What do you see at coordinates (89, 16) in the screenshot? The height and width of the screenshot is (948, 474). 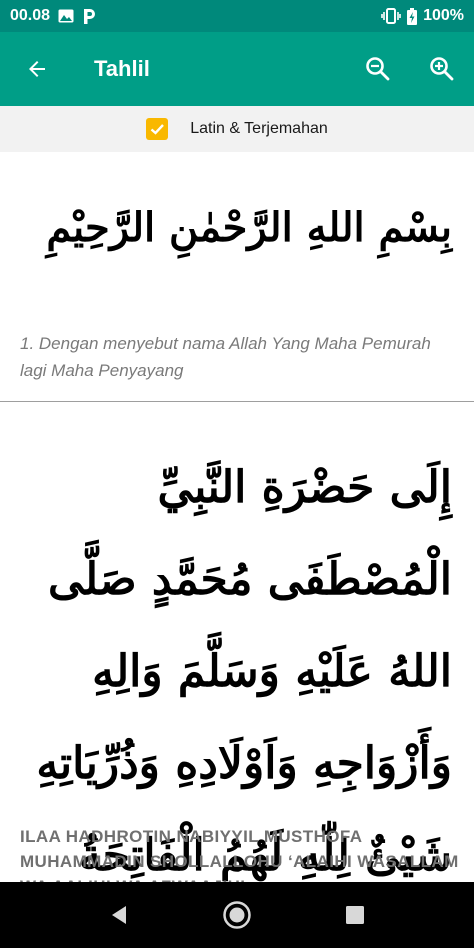 I see `parking-icon` at bounding box center [89, 16].